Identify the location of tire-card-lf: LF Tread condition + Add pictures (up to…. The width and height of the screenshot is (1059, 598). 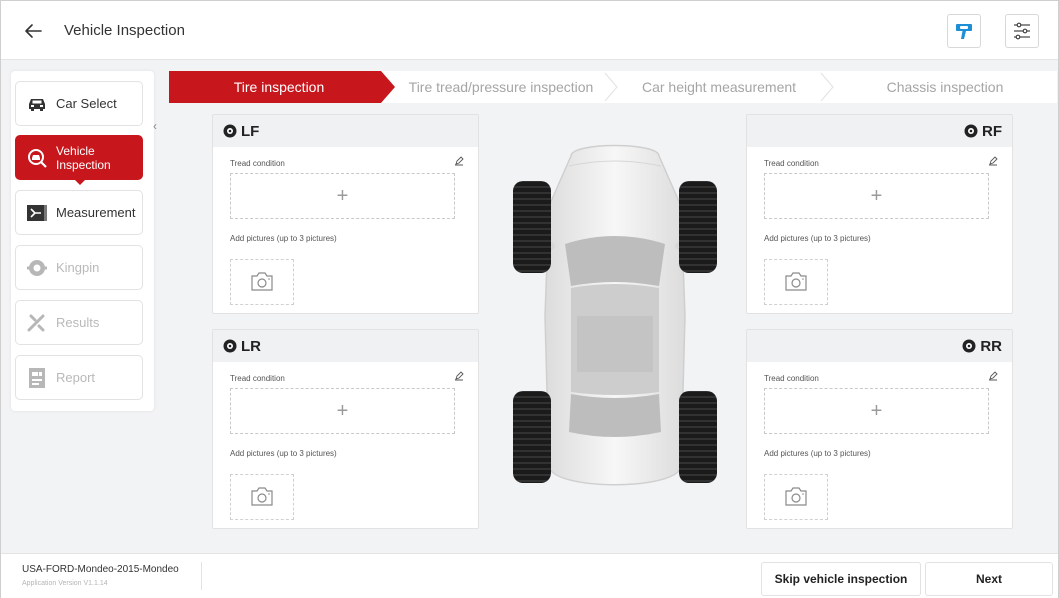
(345, 214).